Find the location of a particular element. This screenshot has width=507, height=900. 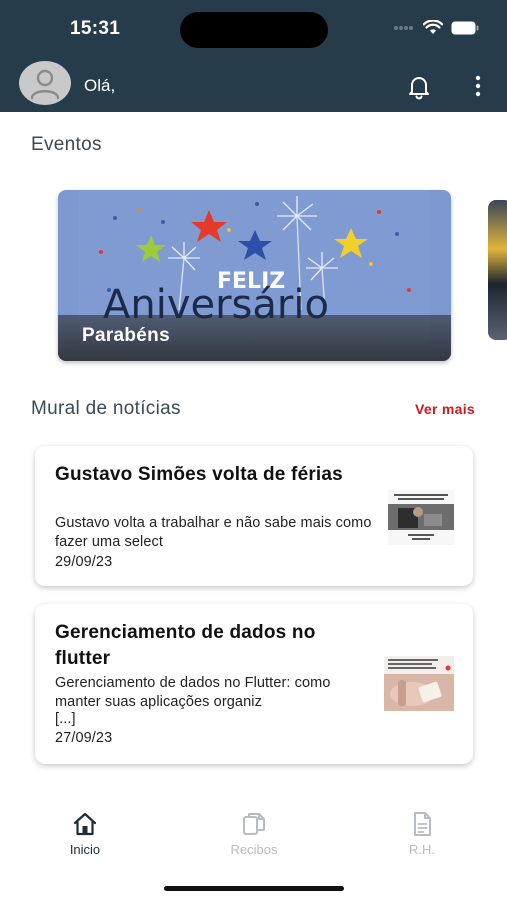

news-section-title: Mural de notícias is located at coordinates (106, 408).